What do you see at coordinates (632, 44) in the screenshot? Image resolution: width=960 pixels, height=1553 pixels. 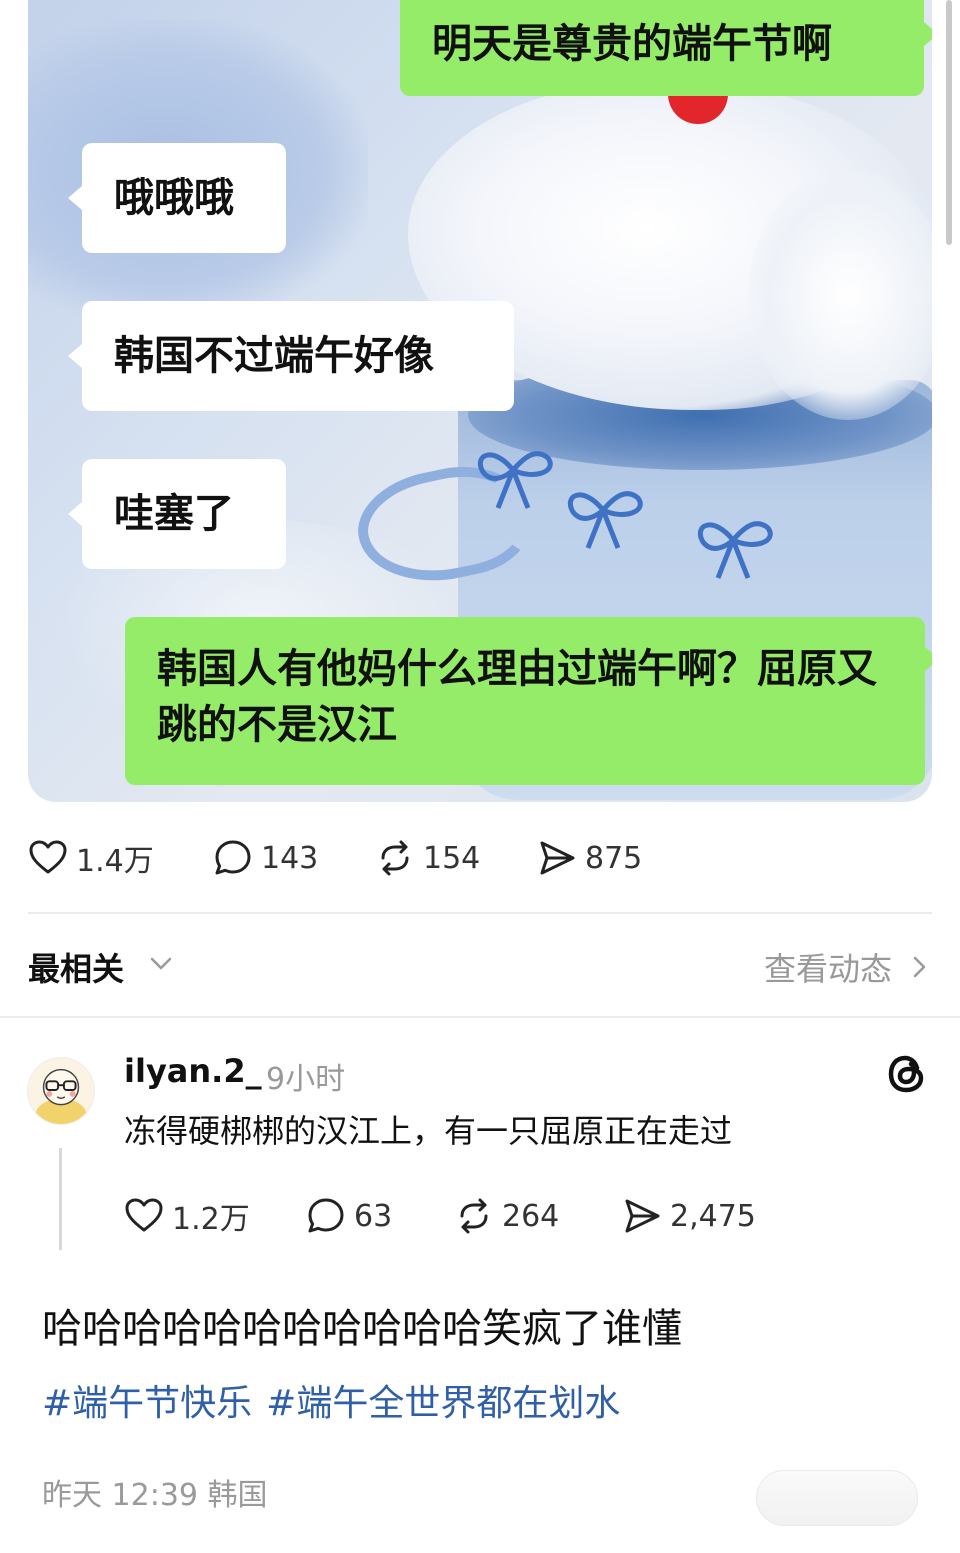 I see `chat-message-text: 明天是尊贵的端午节啊` at bounding box center [632, 44].